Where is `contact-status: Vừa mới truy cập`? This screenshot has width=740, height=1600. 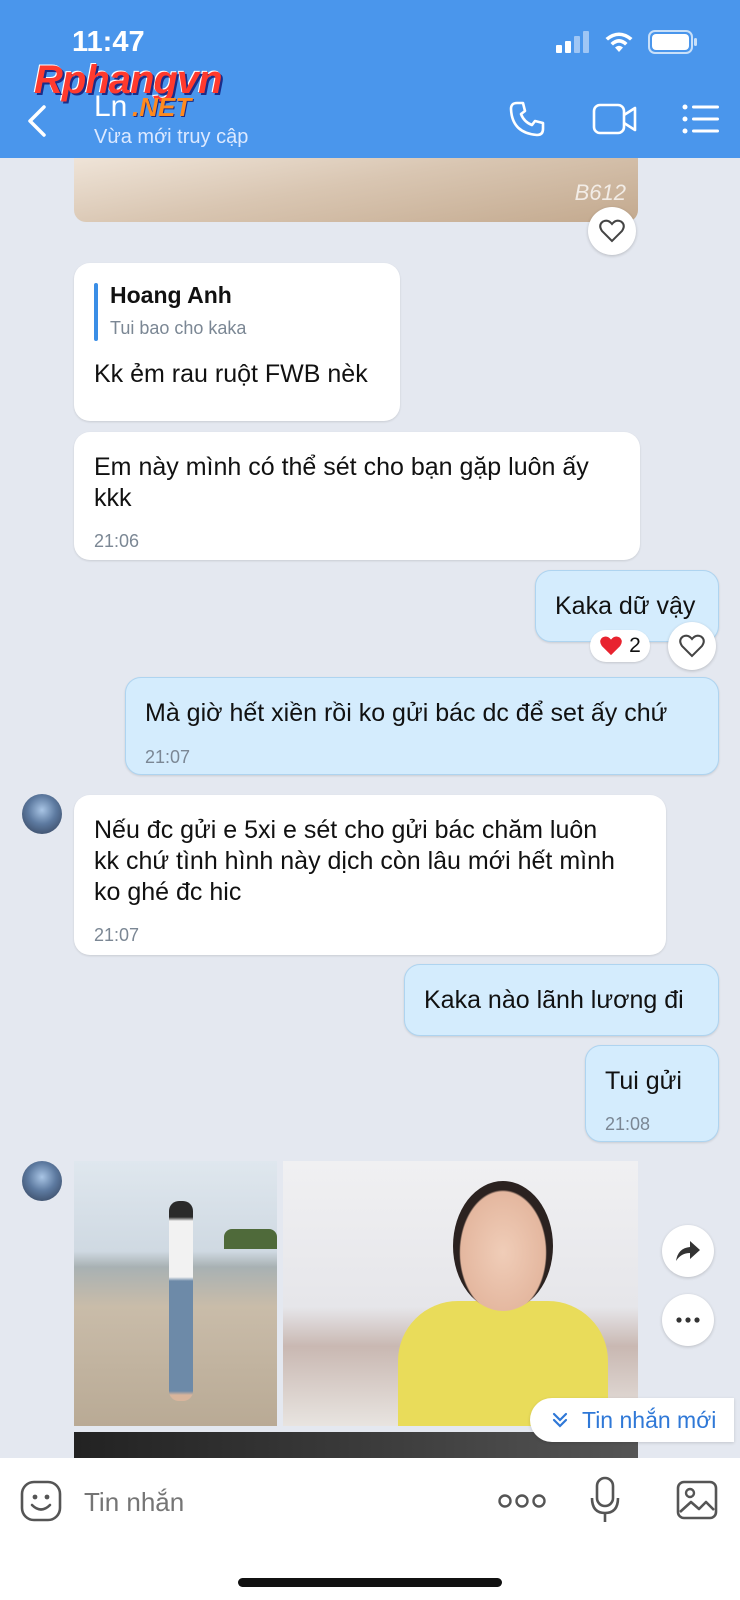 contact-status: Vừa mới truy cập is located at coordinates (171, 137).